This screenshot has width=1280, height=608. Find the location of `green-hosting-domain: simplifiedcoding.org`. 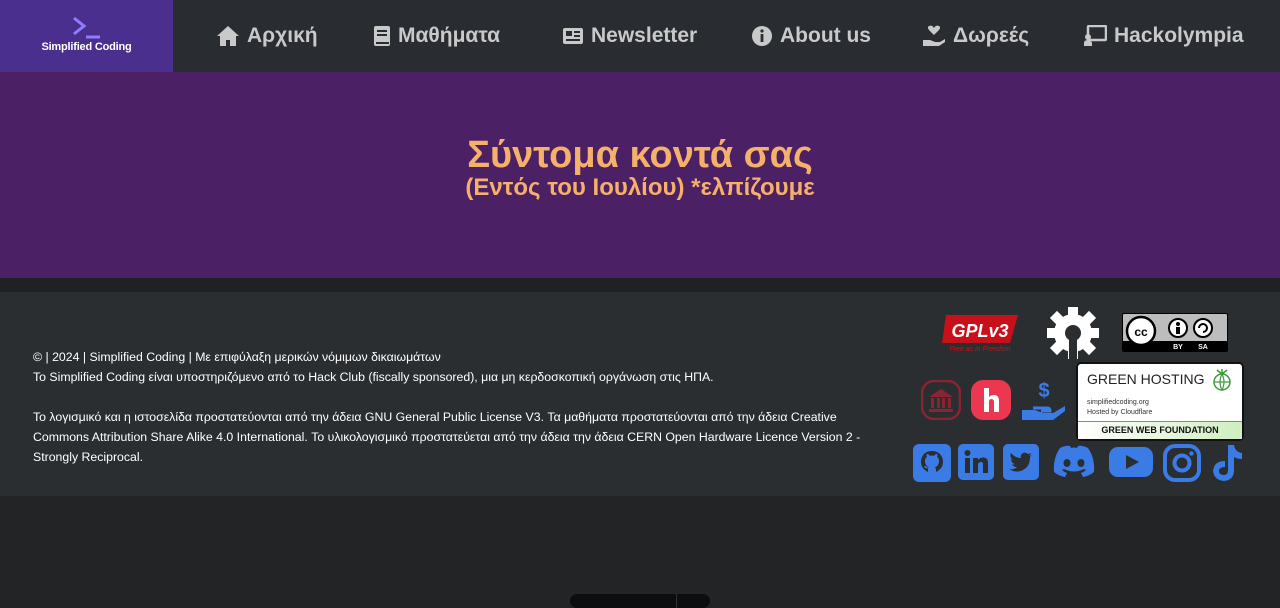

green-hosting-domain: simplifiedcoding.org is located at coordinates (1118, 402).